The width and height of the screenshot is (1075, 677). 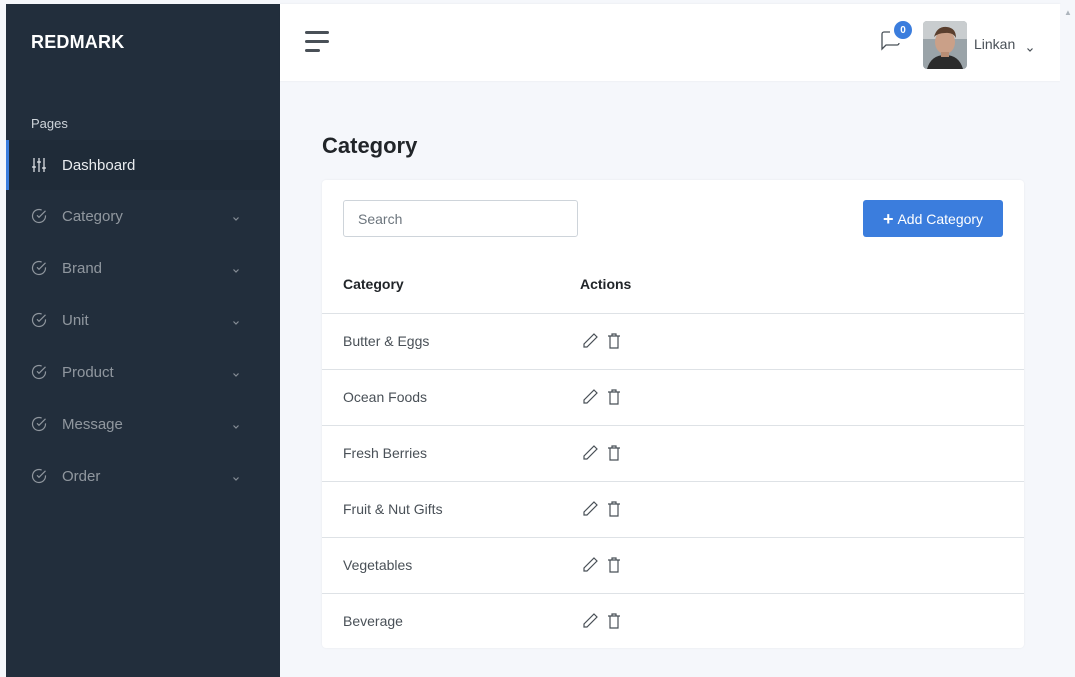 What do you see at coordinates (143, 268) in the screenshot?
I see `sidebar-item-brand: Brand` at bounding box center [143, 268].